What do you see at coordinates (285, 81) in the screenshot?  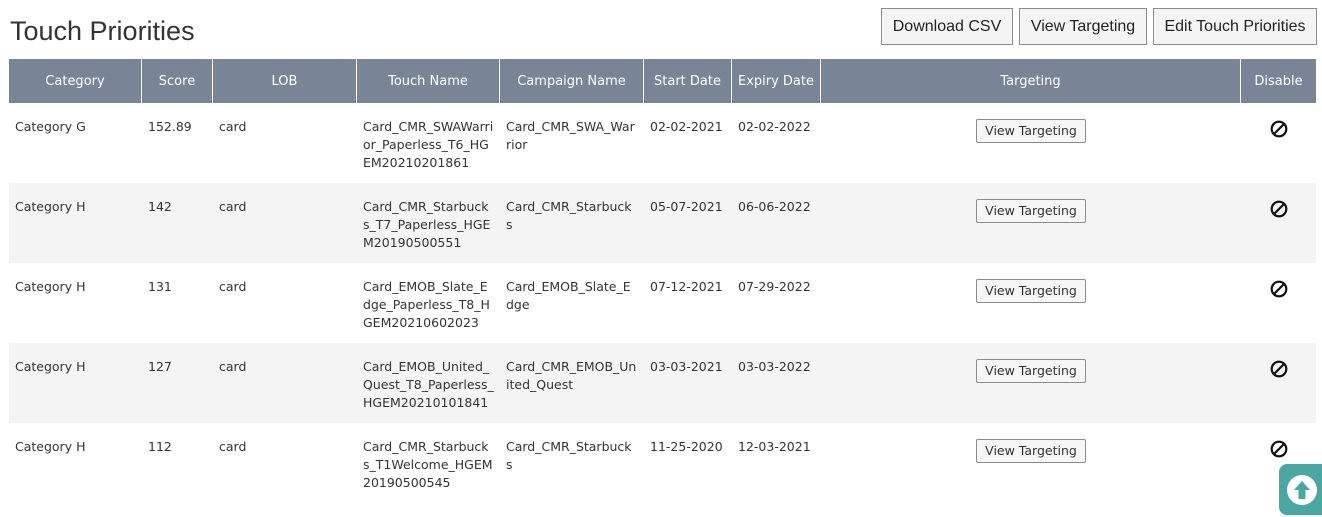 I see `column-header-lob: LOB` at bounding box center [285, 81].